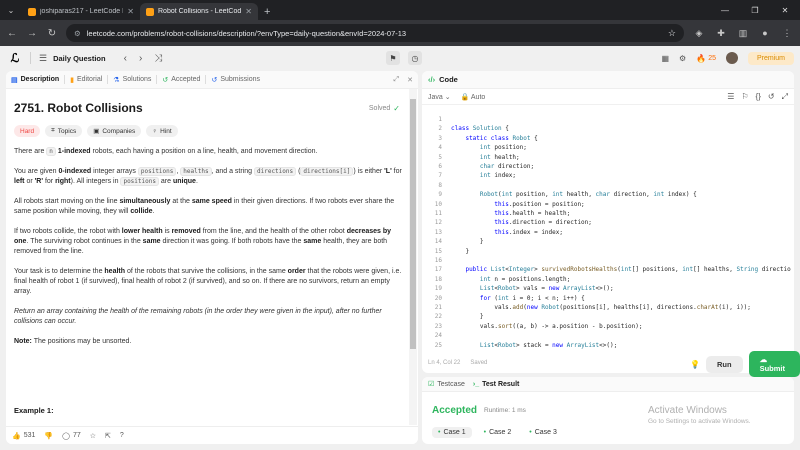 This screenshot has height=450, width=800. Describe the element at coordinates (43, 58) in the screenshot. I see `list-icon: ☰` at that location.